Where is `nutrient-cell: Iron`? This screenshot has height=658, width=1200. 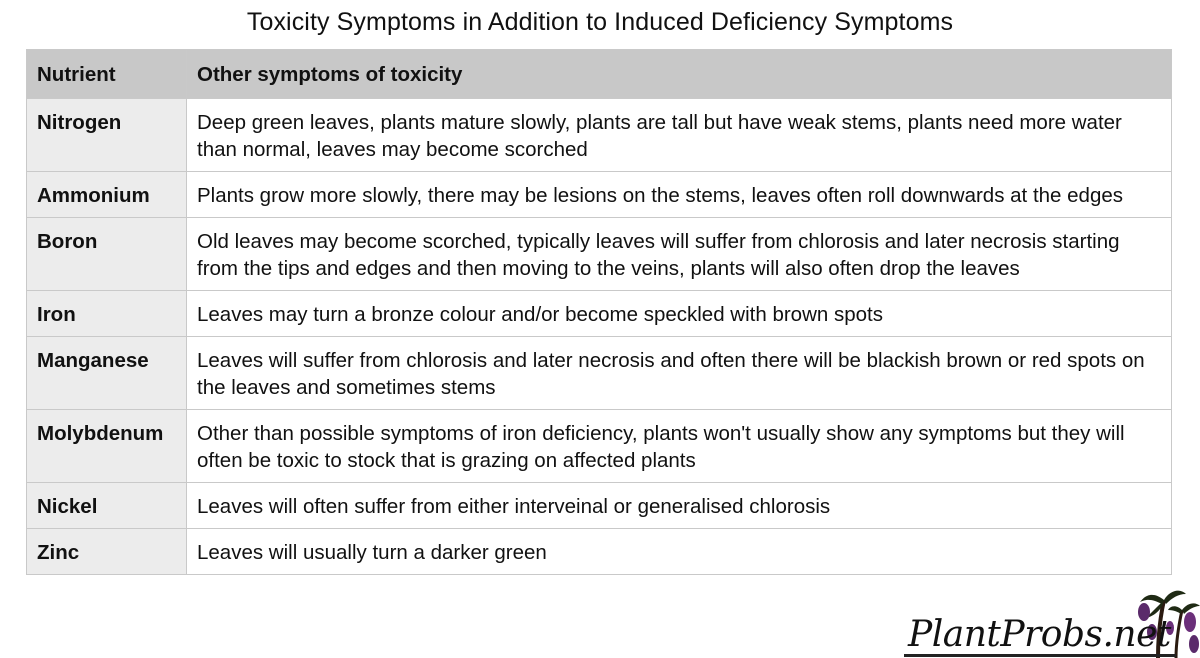 nutrient-cell: Iron is located at coordinates (106, 313).